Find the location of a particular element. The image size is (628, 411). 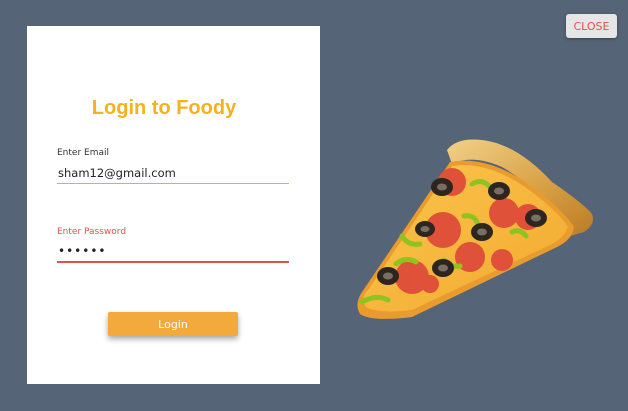

password-input is located at coordinates (173, 252).